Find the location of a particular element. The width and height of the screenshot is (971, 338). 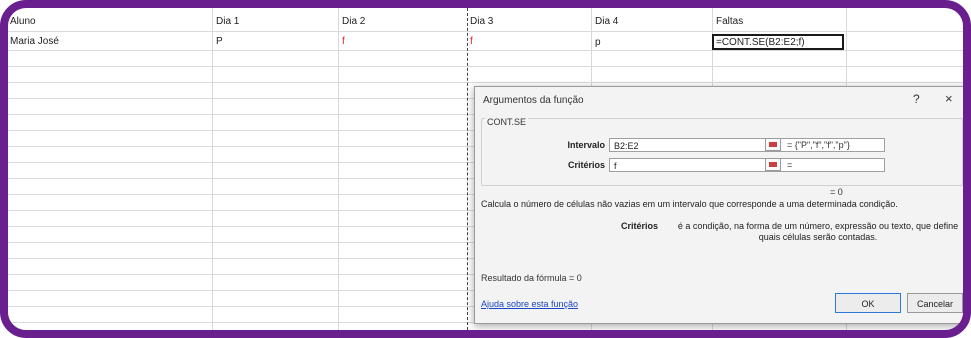

active-cell-faltas: =CONT.SE(B2:E2;f) is located at coordinates (778, 42).